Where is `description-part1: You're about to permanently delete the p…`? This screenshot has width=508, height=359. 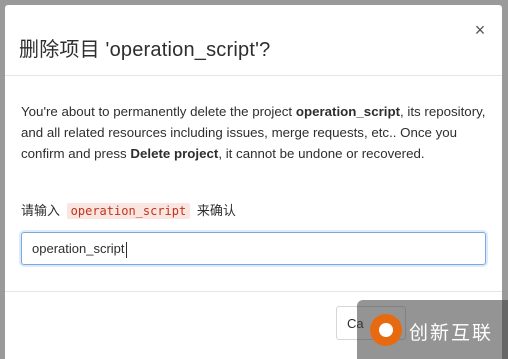
description-part1: You're about to permanently delete the p… is located at coordinates (158, 111).